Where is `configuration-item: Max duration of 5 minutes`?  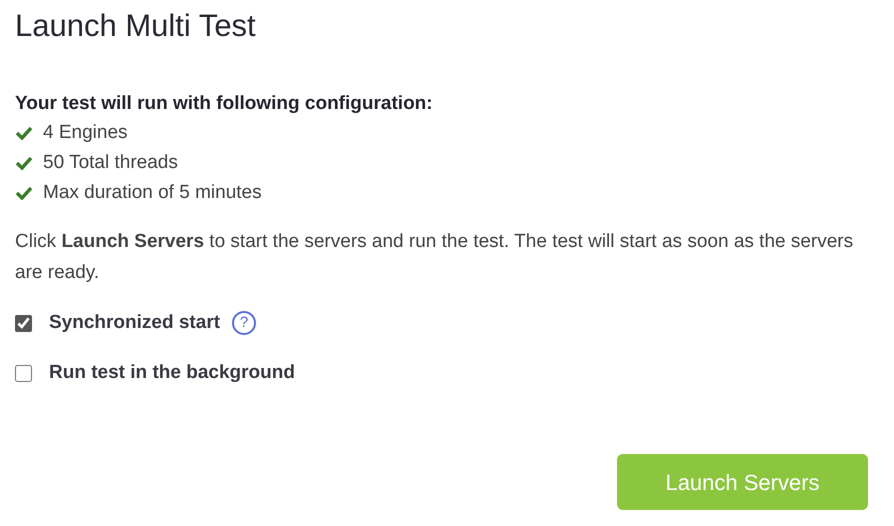 configuration-item: Max duration of 5 minutes is located at coordinates (152, 192).